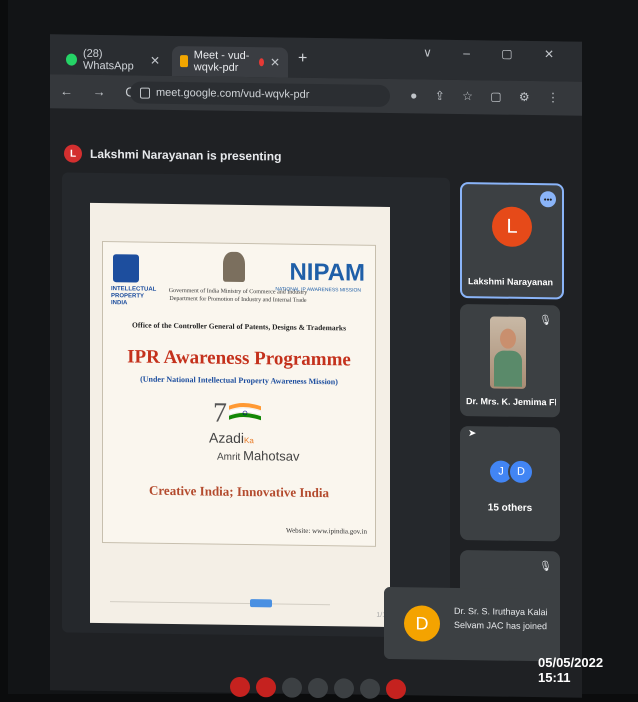  I want to click on tab-label: Meet - vud-wqvk-pdr, so click(221, 61).